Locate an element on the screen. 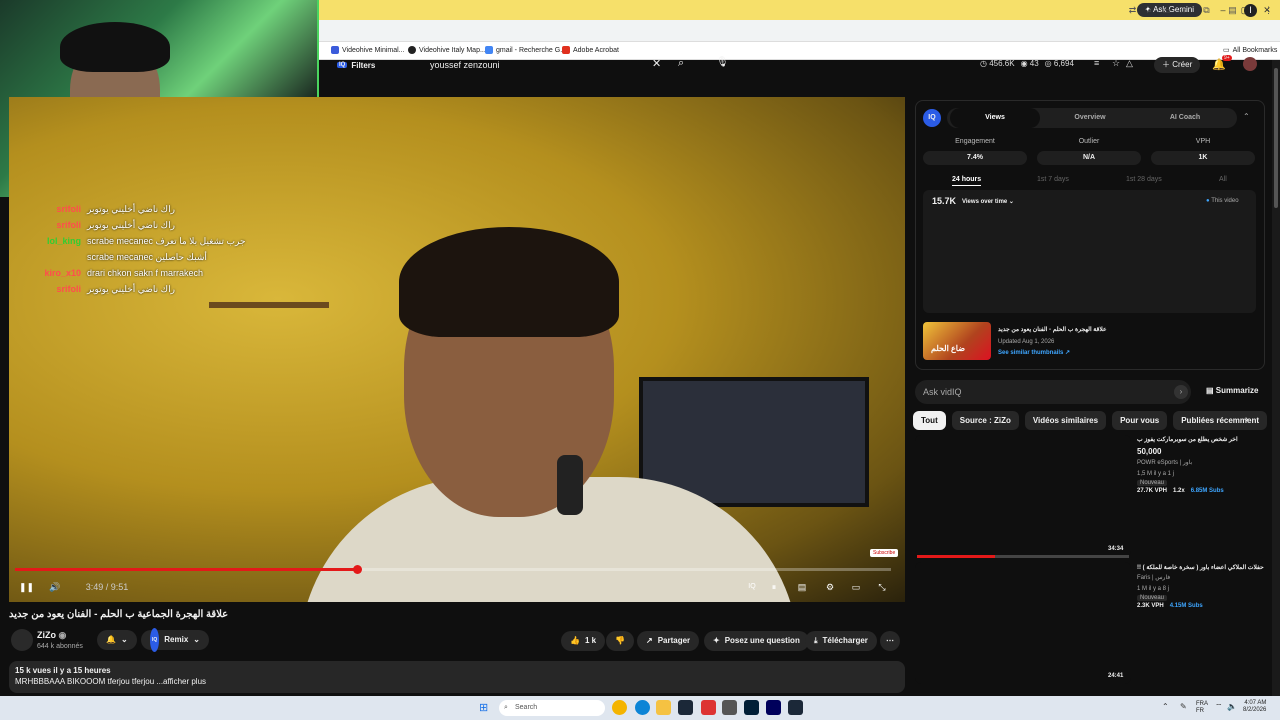  windows-start-icon: ⊞ is located at coordinates (483, 707).